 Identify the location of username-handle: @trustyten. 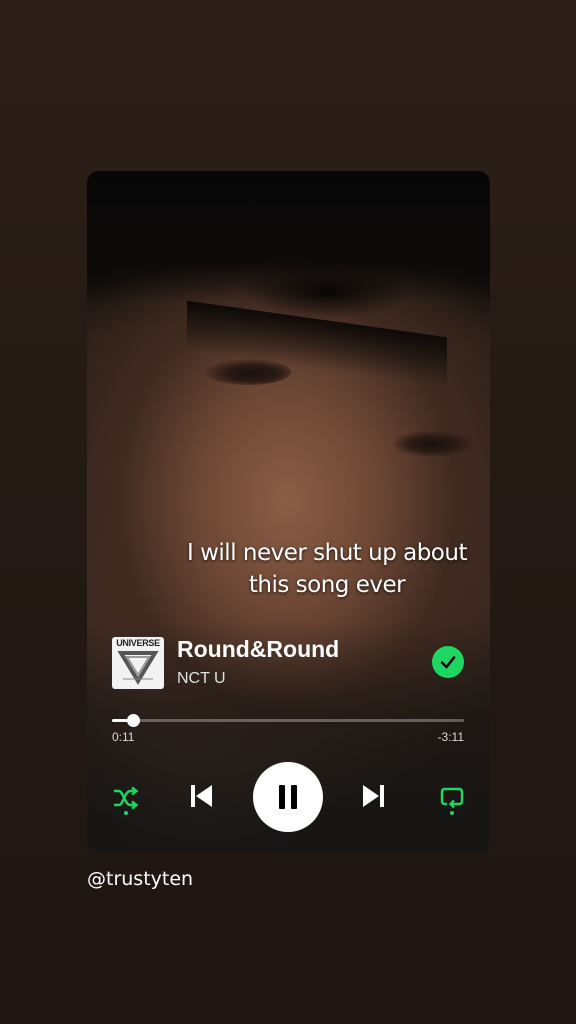
(140, 879).